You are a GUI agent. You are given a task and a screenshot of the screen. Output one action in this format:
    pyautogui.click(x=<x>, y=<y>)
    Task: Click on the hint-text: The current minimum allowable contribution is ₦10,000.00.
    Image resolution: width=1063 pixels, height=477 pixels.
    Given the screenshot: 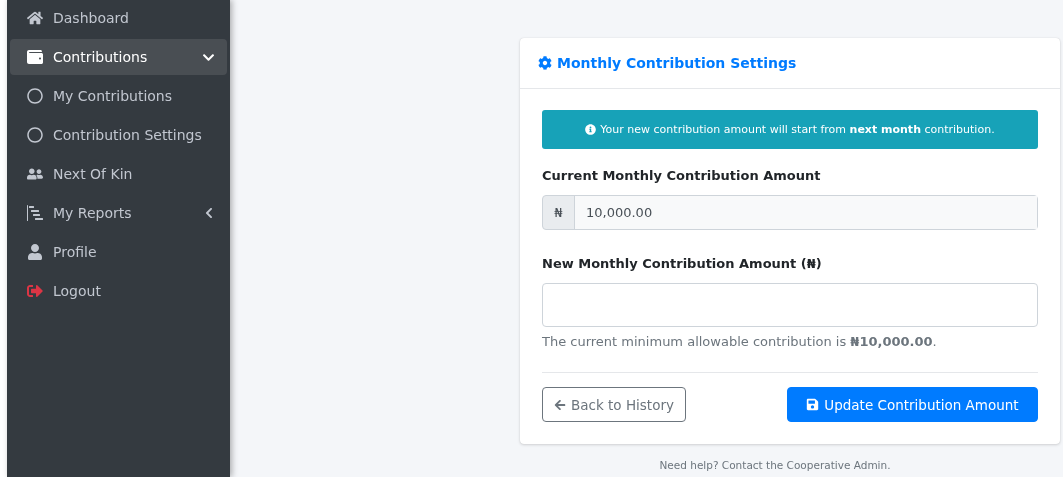 What is the action you would take?
    pyautogui.click(x=740, y=341)
    